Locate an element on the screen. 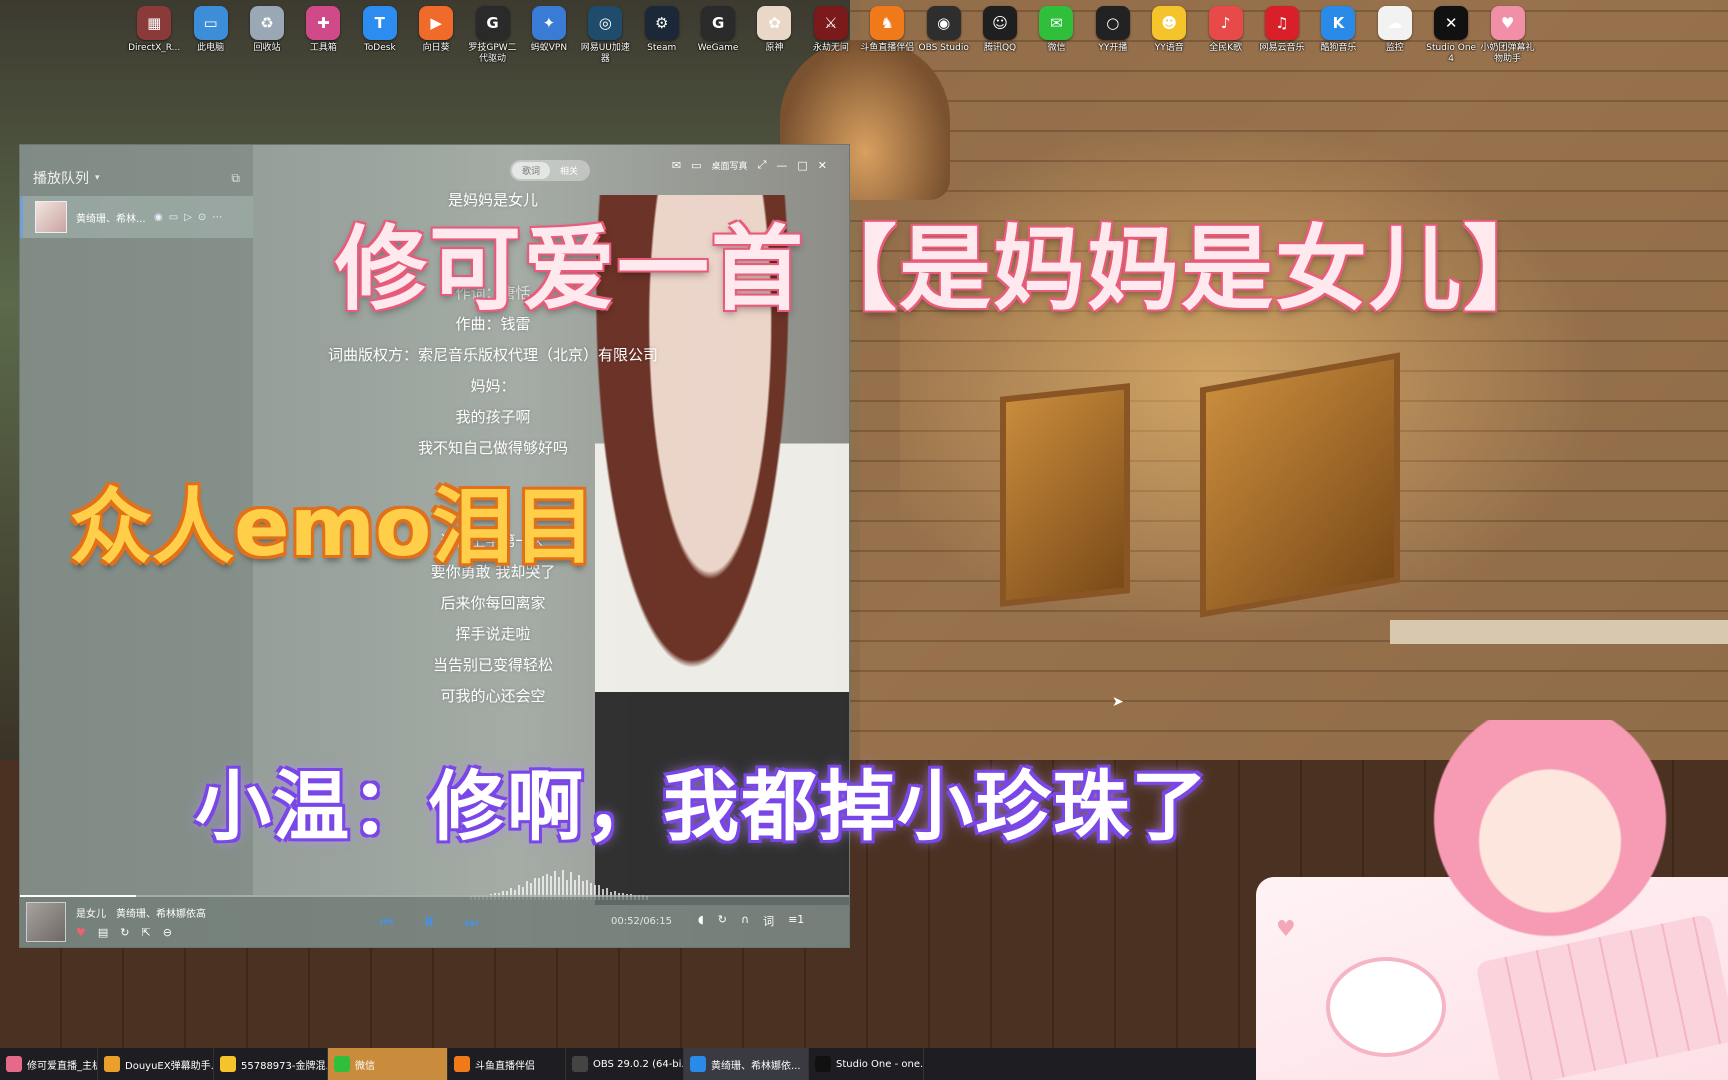 This screenshot has width=1728, height=1080. netease-music-icon: ♫ is located at coordinates (1282, 23).